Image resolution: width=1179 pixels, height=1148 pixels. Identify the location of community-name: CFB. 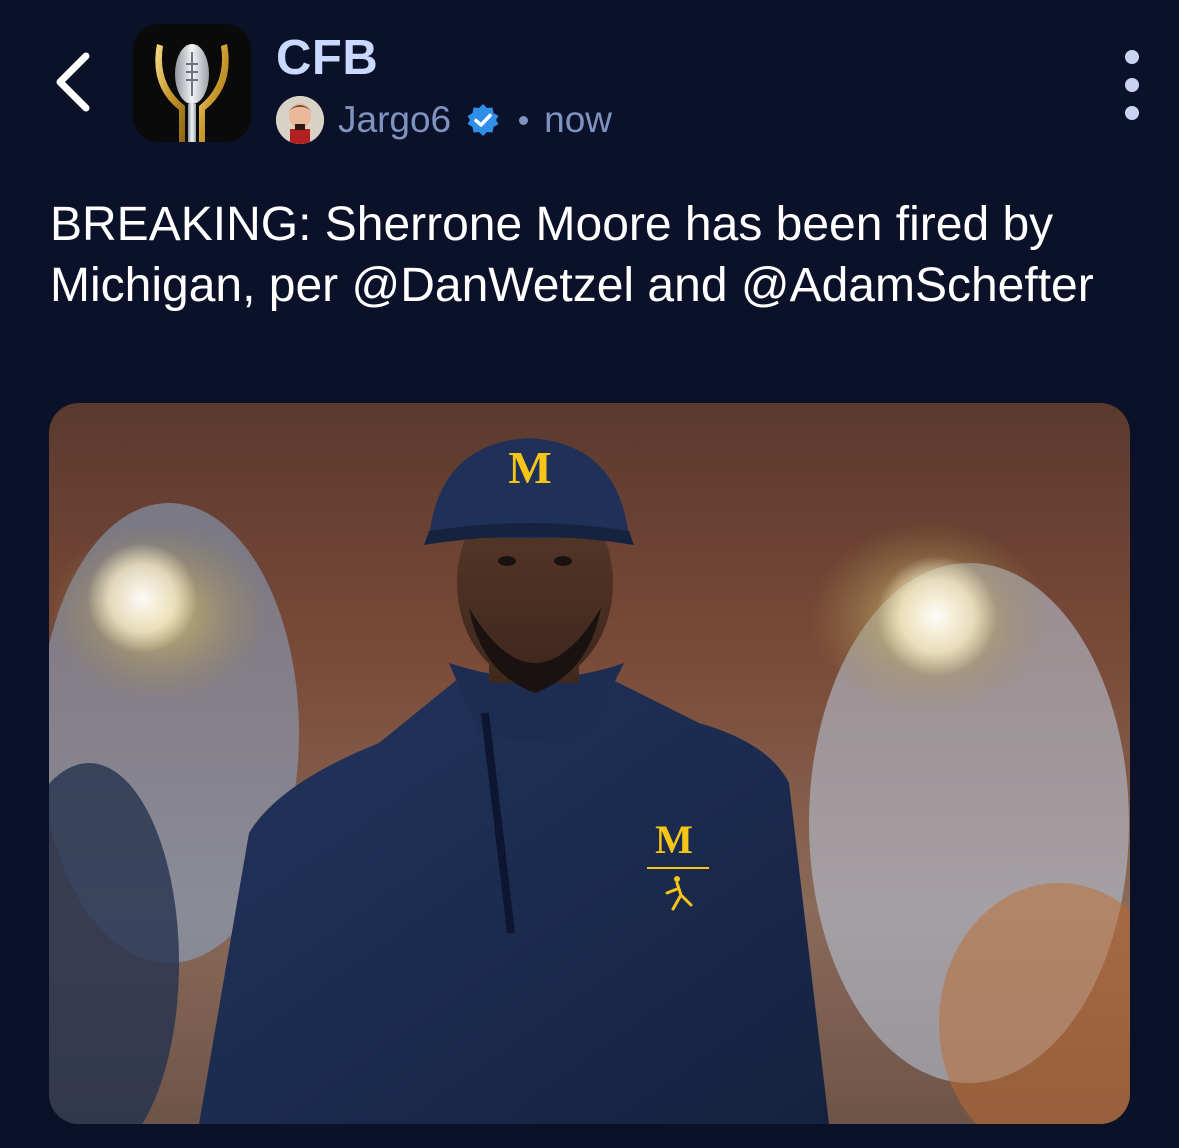
(327, 58).